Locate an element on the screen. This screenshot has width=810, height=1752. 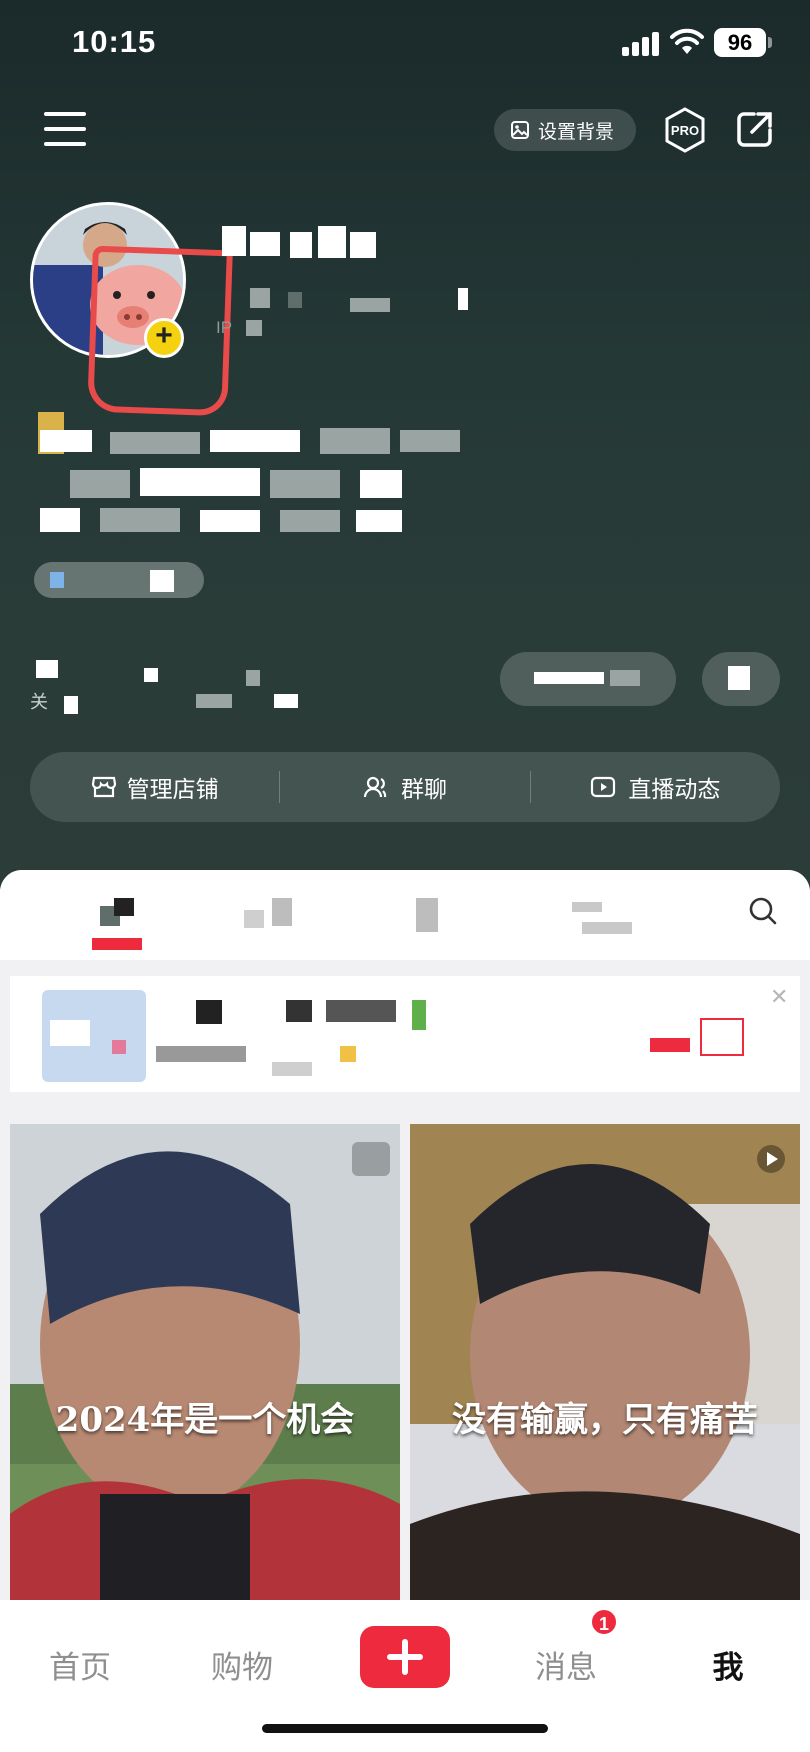
pro-badge-icon: PRO is located at coordinates (685, 130).